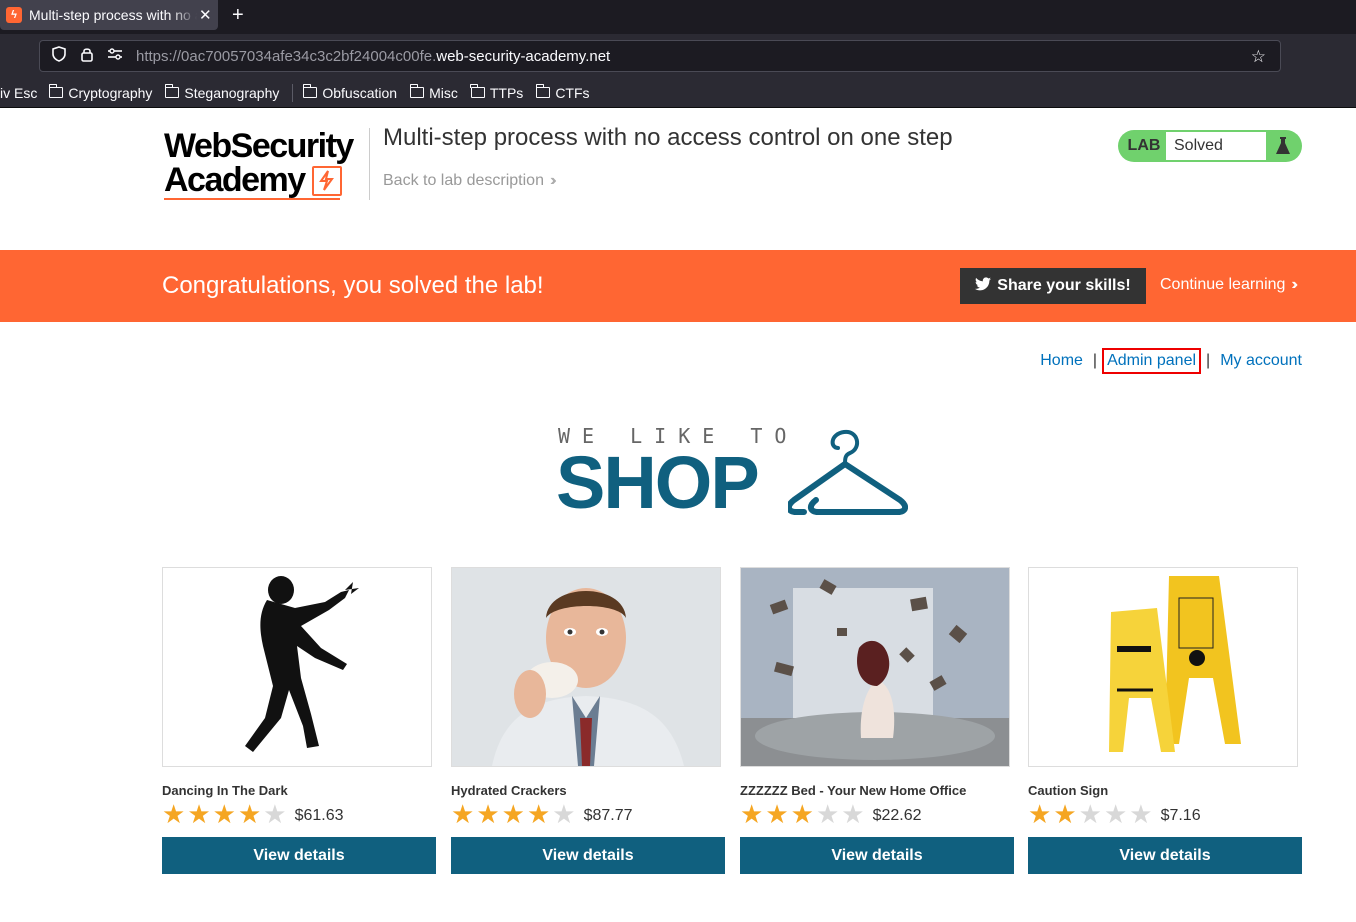 The image size is (1356, 922). Describe the element at coordinates (506, 92) in the screenshot. I see `bookmark-label: TTPs` at that location.